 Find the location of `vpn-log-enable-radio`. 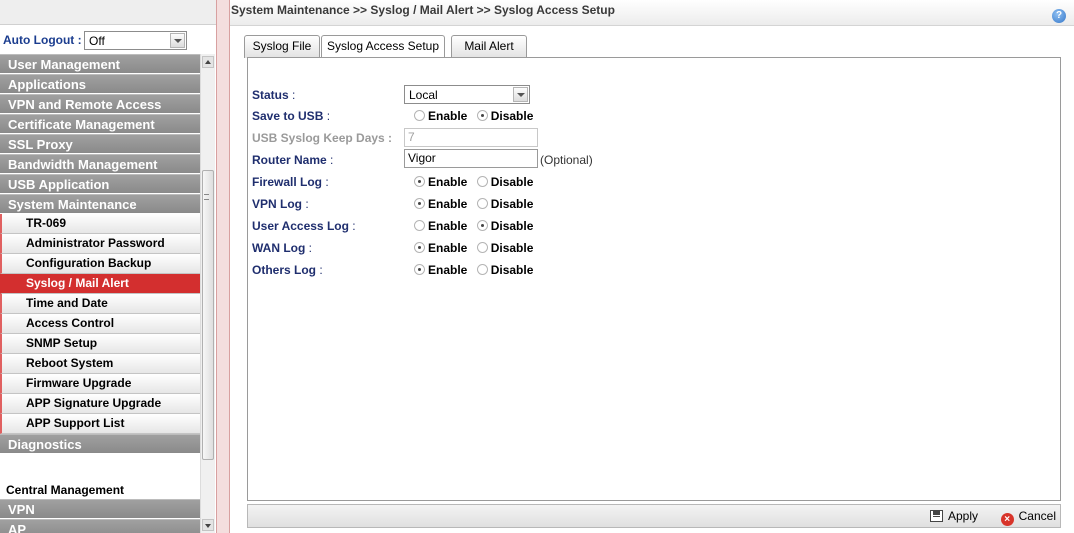

vpn-log-enable-radio is located at coordinates (419, 203).